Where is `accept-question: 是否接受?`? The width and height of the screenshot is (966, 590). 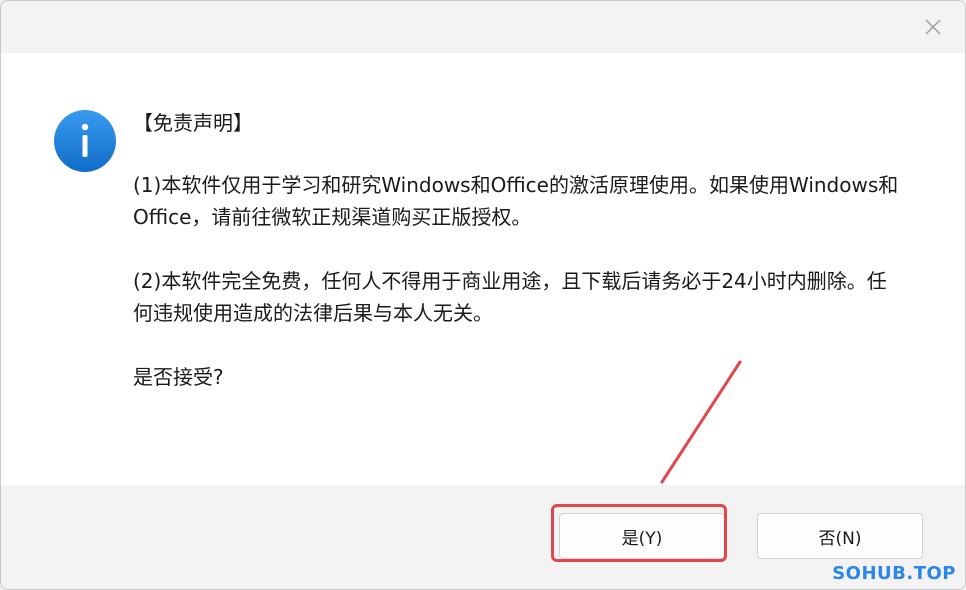
accept-question: 是否接受? is located at coordinates (178, 377).